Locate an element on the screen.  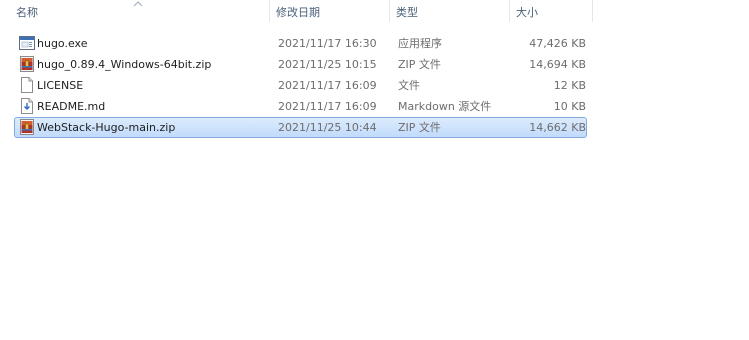
file-name: hugo_0.89.4_Windows-64bit.zip is located at coordinates (124, 64).